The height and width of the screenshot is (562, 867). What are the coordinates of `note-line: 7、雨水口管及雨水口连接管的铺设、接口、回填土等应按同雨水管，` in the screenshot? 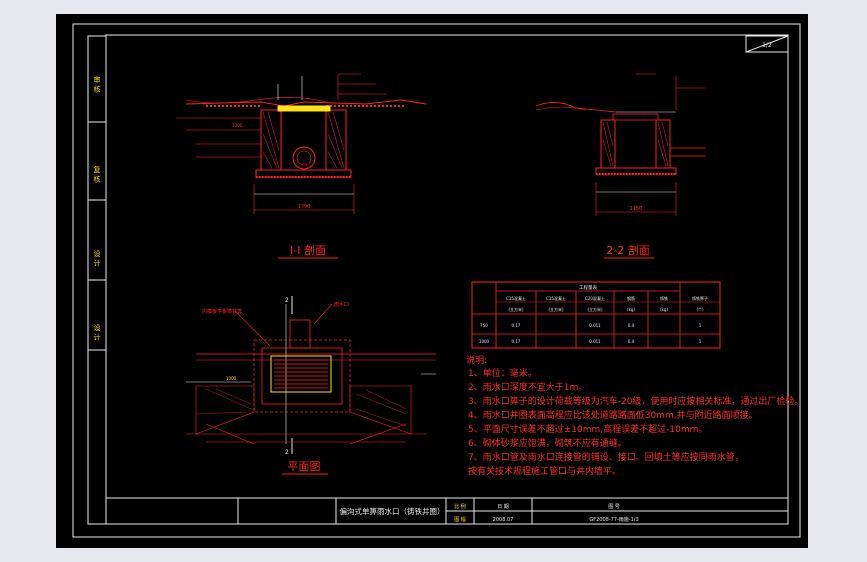 It's located at (606, 457).